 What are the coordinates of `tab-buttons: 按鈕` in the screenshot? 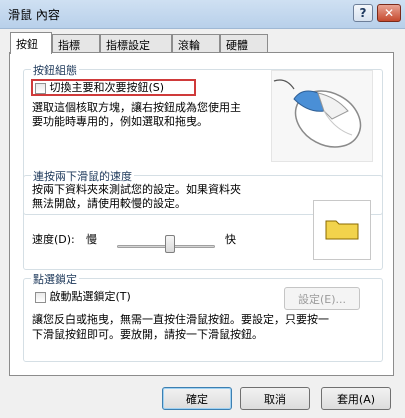 It's located at (31, 43).